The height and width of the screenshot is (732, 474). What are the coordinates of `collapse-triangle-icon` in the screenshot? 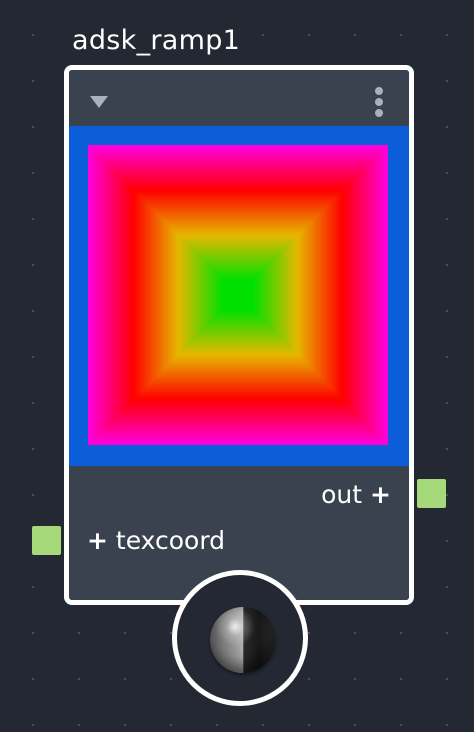 It's located at (99, 102).